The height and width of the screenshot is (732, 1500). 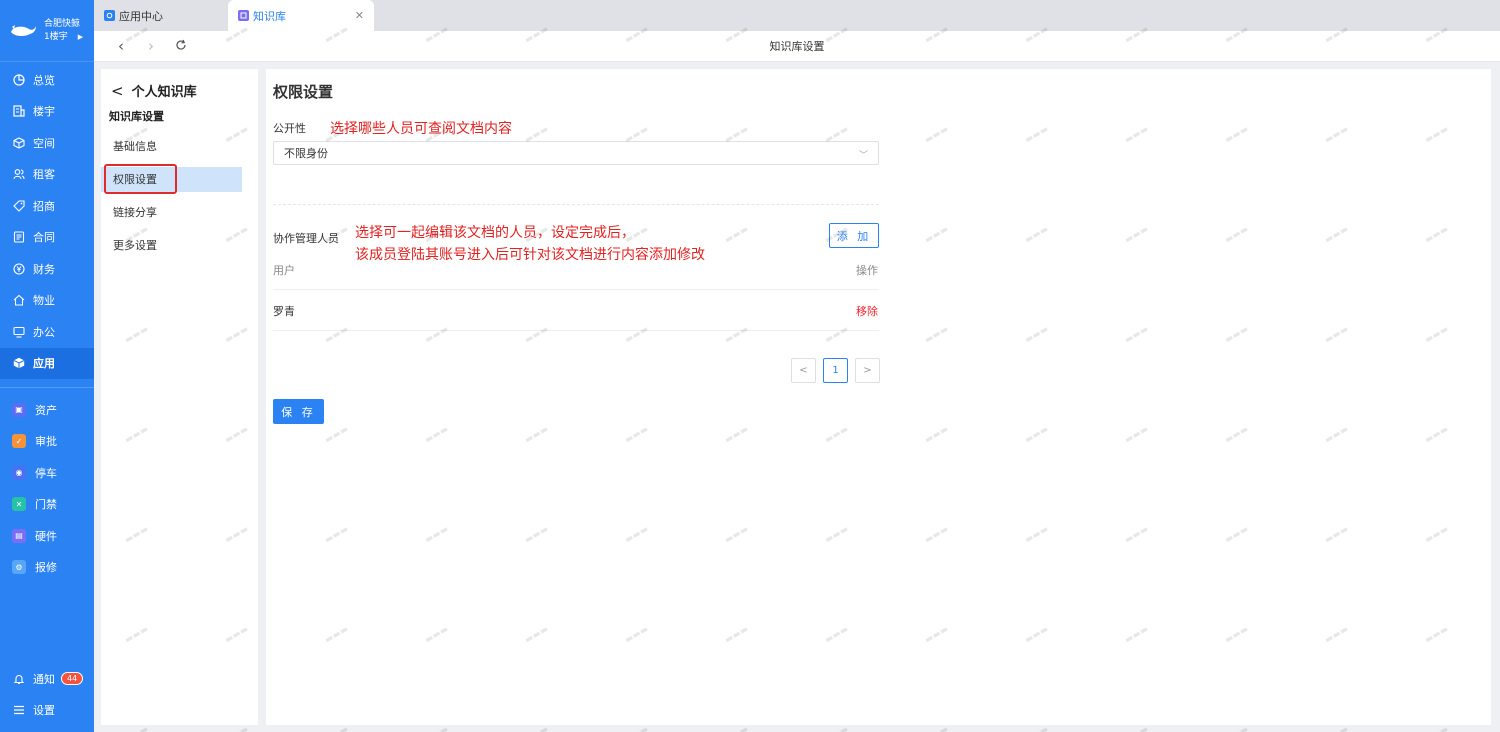 What do you see at coordinates (47, 238) in the screenshot?
I see `sidebar-item-contract: 合同` at bounding box center [47, 238].